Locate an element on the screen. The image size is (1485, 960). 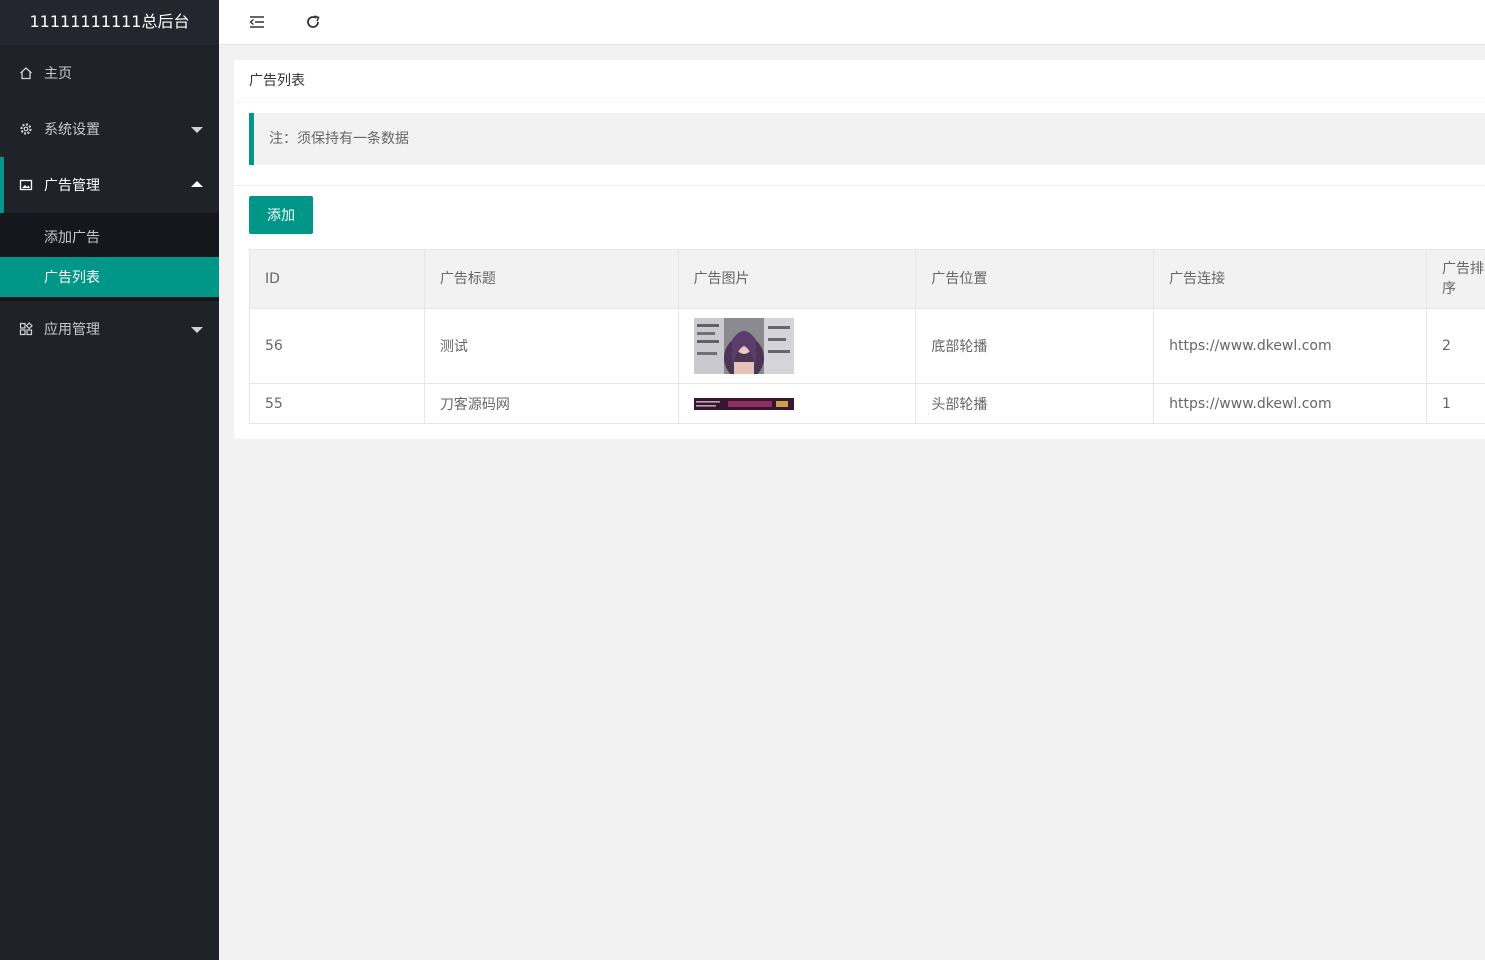
notice-quote: 注：须保持有一条数据 is located at coordinates (867, 139).